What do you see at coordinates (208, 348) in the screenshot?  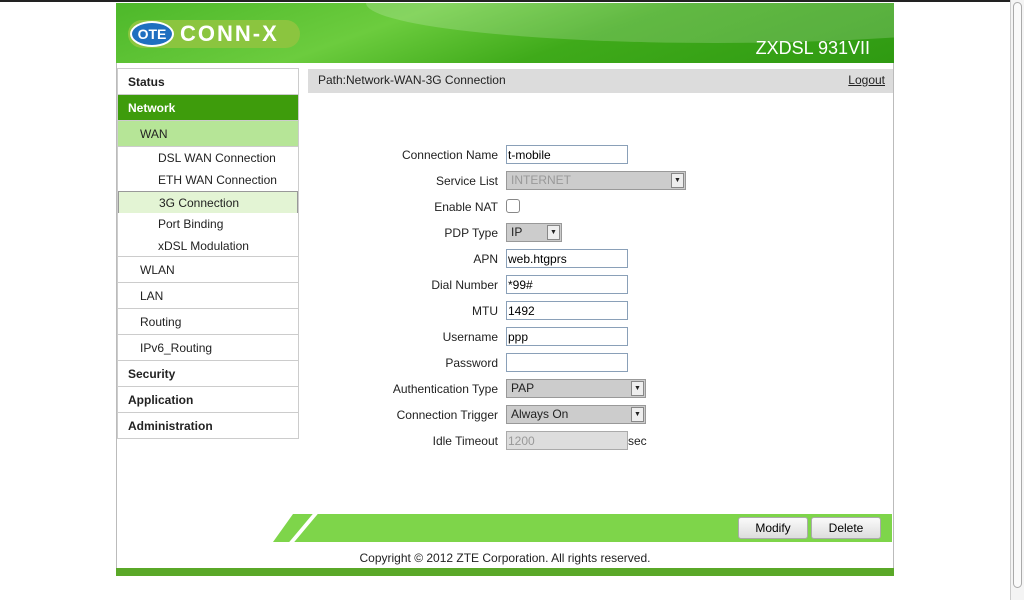 I see `sidebar-item-ipv6-routing: IPv6_Routing` at bounding box center [208, 348].